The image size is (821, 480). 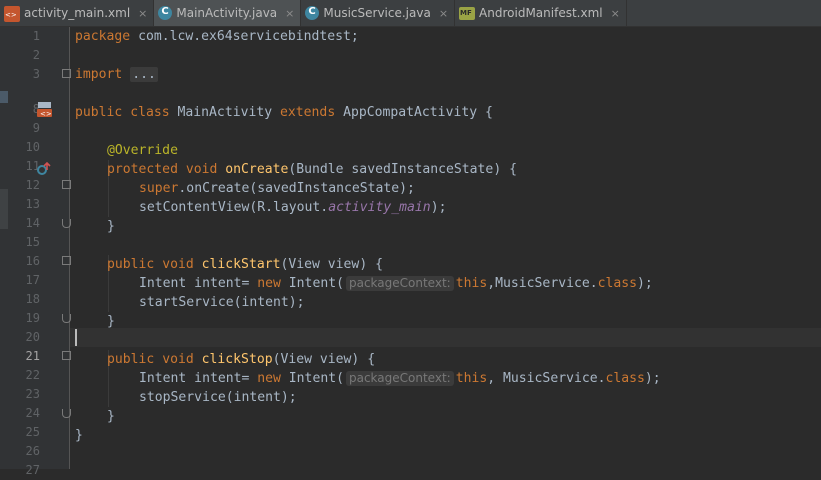 I want to click on code-text: AppCompatActivity {, so click(x=414, y=112).